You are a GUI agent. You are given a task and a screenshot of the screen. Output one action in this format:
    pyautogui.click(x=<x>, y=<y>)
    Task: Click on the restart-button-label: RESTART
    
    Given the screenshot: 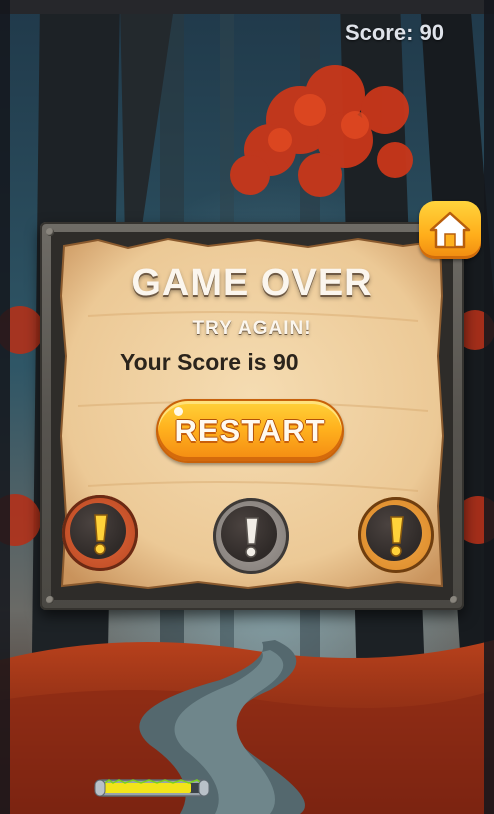 What is the action you would take?
    pyautogui.click(x=250, y=430)
    